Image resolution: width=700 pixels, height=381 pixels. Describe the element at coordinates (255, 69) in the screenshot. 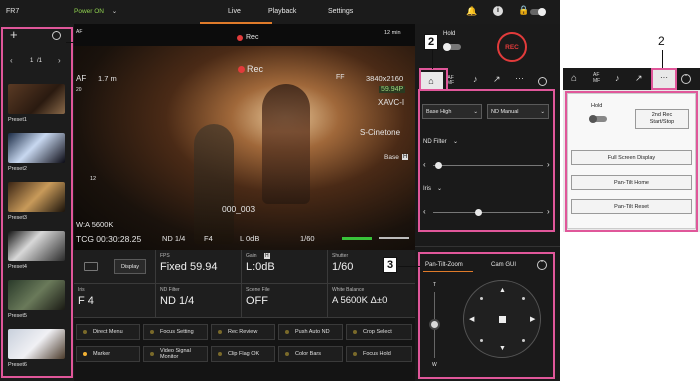

I see `rec-status: Rec` at that location.